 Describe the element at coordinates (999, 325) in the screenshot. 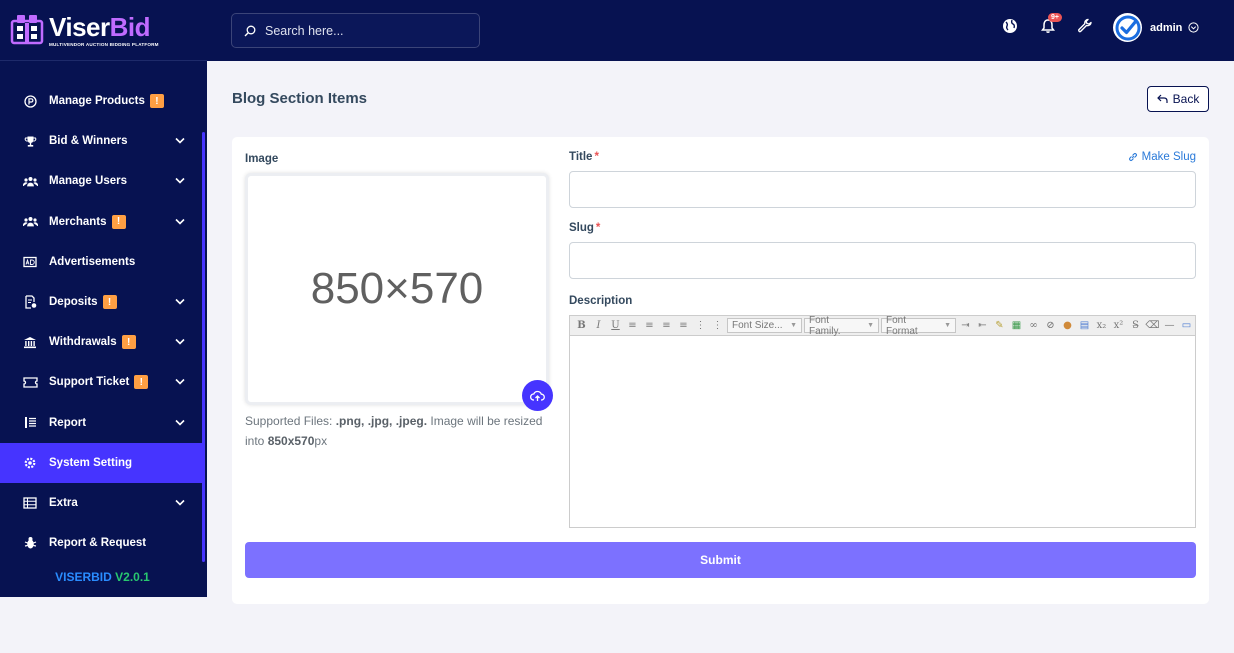

I see `highlight-icon: ✎` at that location.